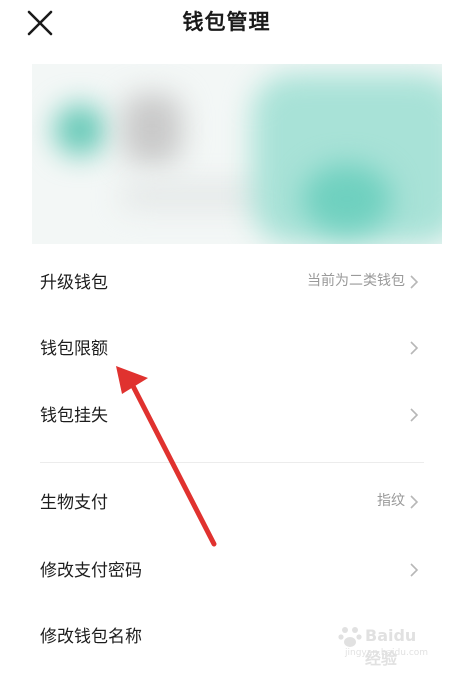 The image size is (453, 673). Describe the element at coordinates (91, 637) in the screenshot. I see `menu-label: 修改钱包名称` at that location.